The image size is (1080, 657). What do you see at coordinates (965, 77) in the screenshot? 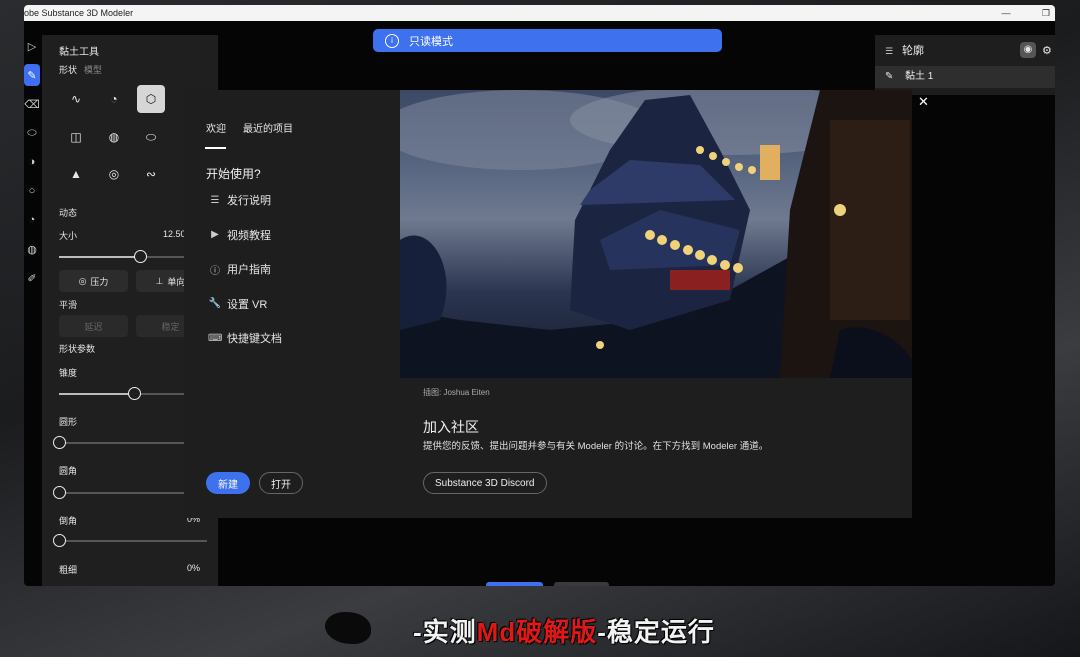
I see `outline-item: ✎ 黏土 1` at bounding box center [965, 77].